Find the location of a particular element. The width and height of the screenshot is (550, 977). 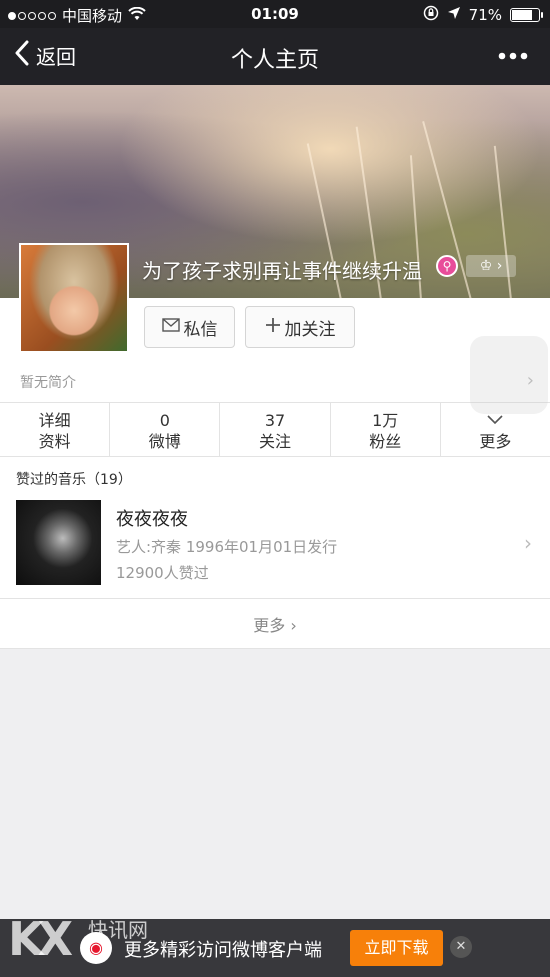

stat-label: 关注 is located at coordinates (275, 441).